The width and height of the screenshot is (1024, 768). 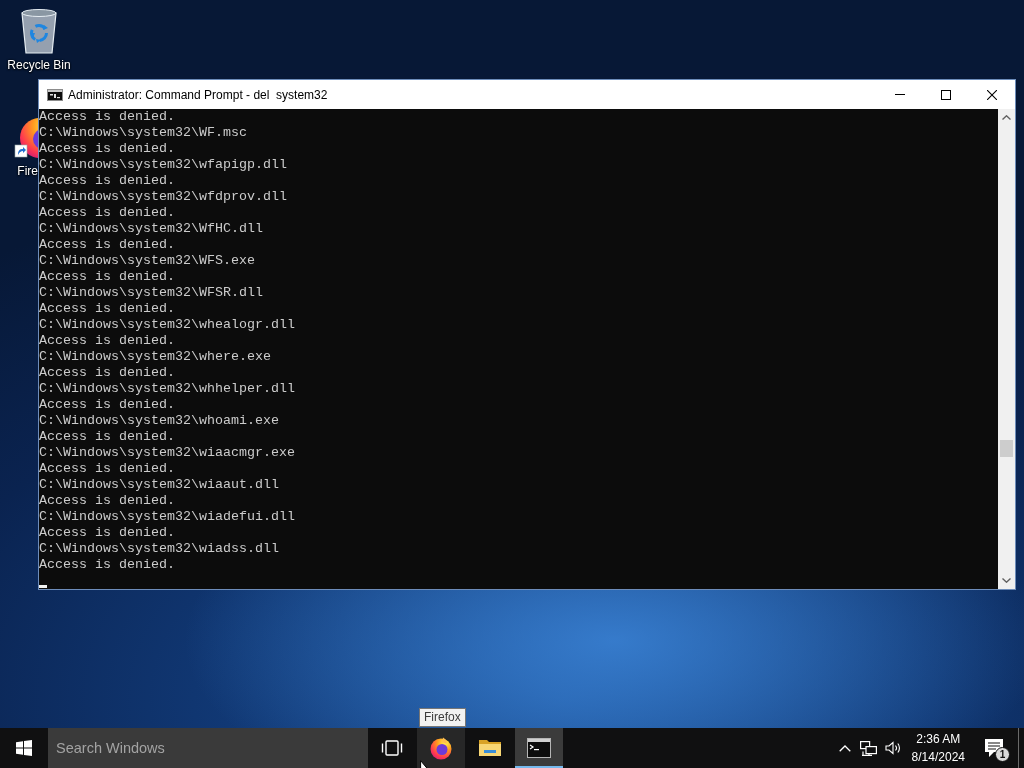 What do you see at coordinates (39, 30) in the screenshot?
I see `recycle-bin-icon` at bounding box center [39, 30].